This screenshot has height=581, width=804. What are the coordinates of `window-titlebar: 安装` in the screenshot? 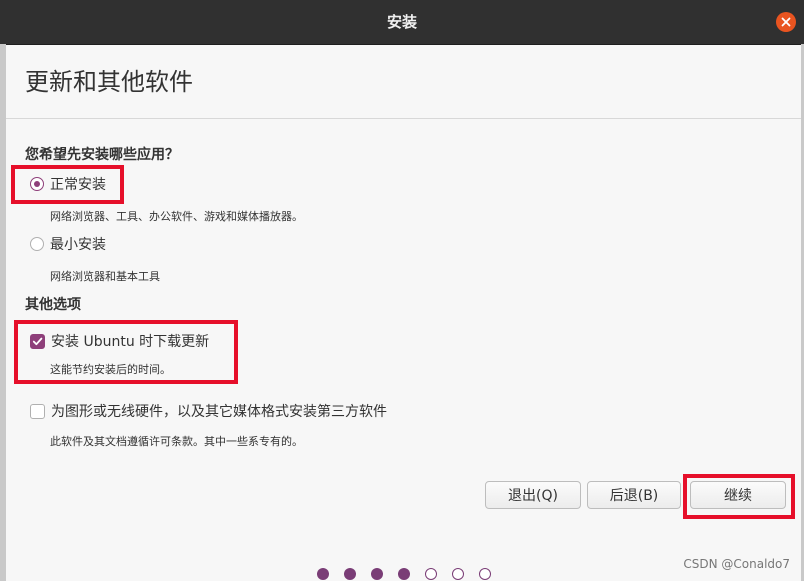 It's located at (402, 22).